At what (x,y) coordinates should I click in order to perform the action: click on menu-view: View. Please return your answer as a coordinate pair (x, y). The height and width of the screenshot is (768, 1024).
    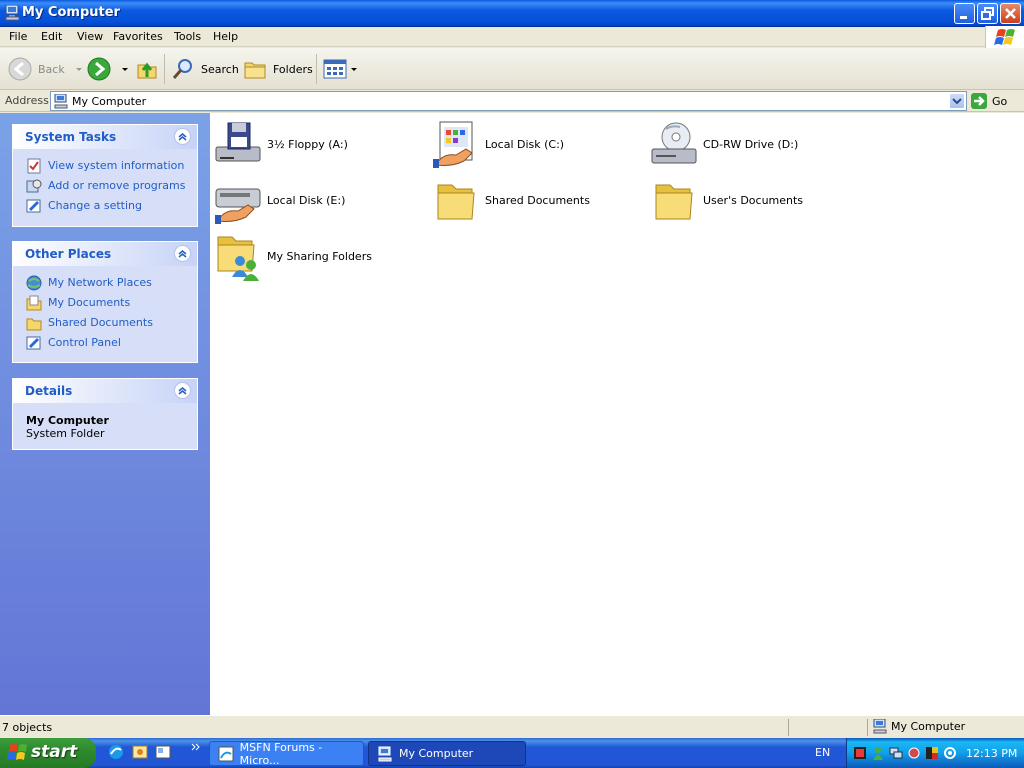
    Looking at the image, I should click on (90, 36).